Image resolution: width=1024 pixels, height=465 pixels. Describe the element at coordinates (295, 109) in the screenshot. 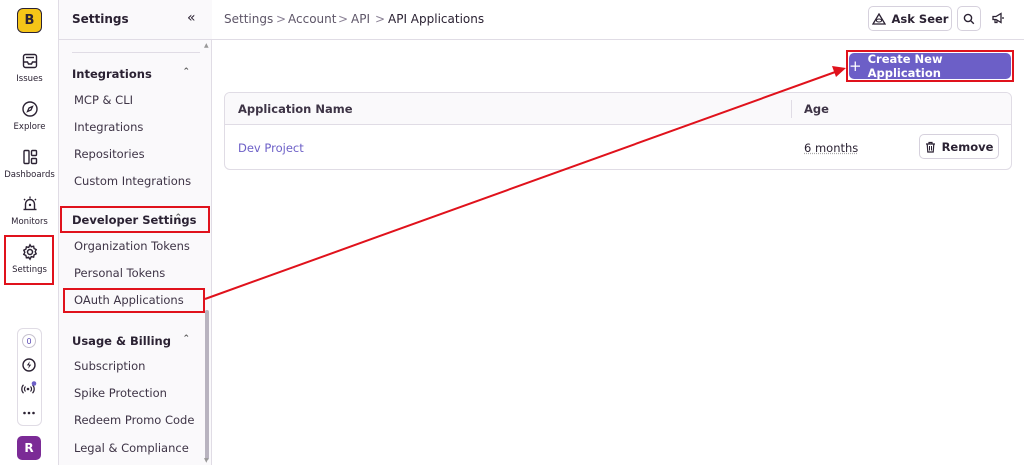

I see `column-header-name: Application Name` at that location.